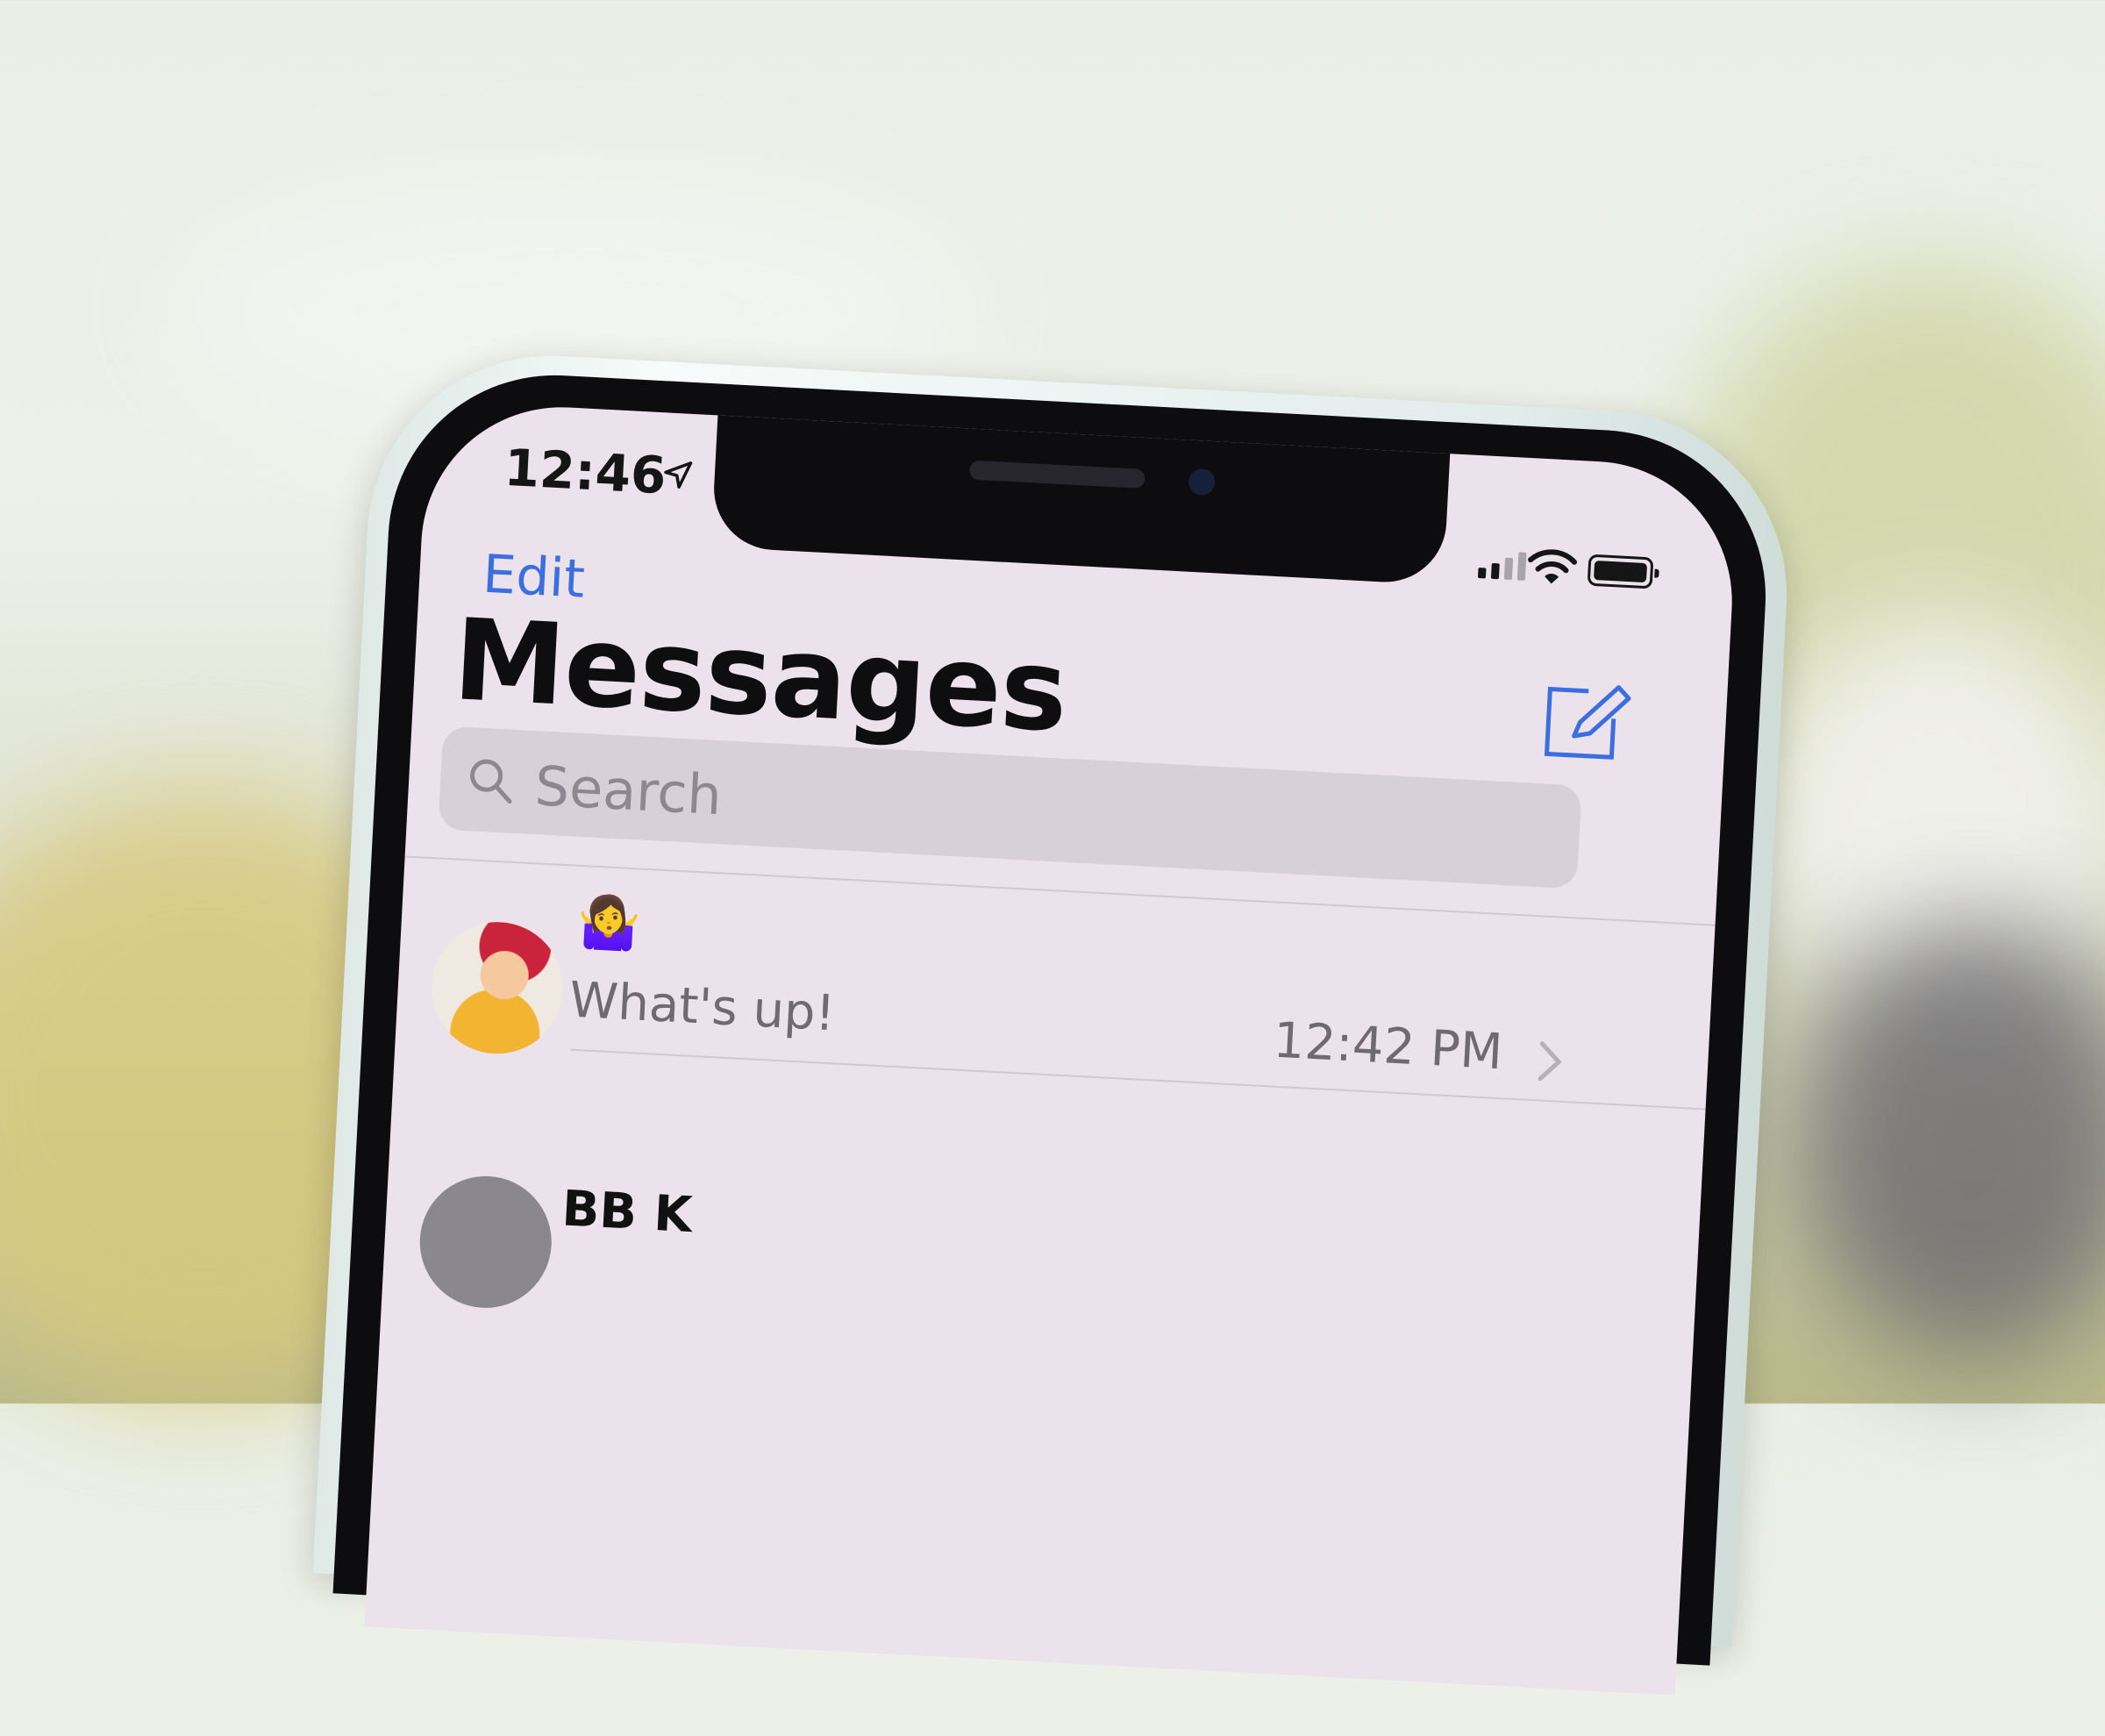 The height and width of the screenshot is (1736, 2105). Describe the element at coordinates (1202, 482) in the screenshot. I see `front-camera` at that location.